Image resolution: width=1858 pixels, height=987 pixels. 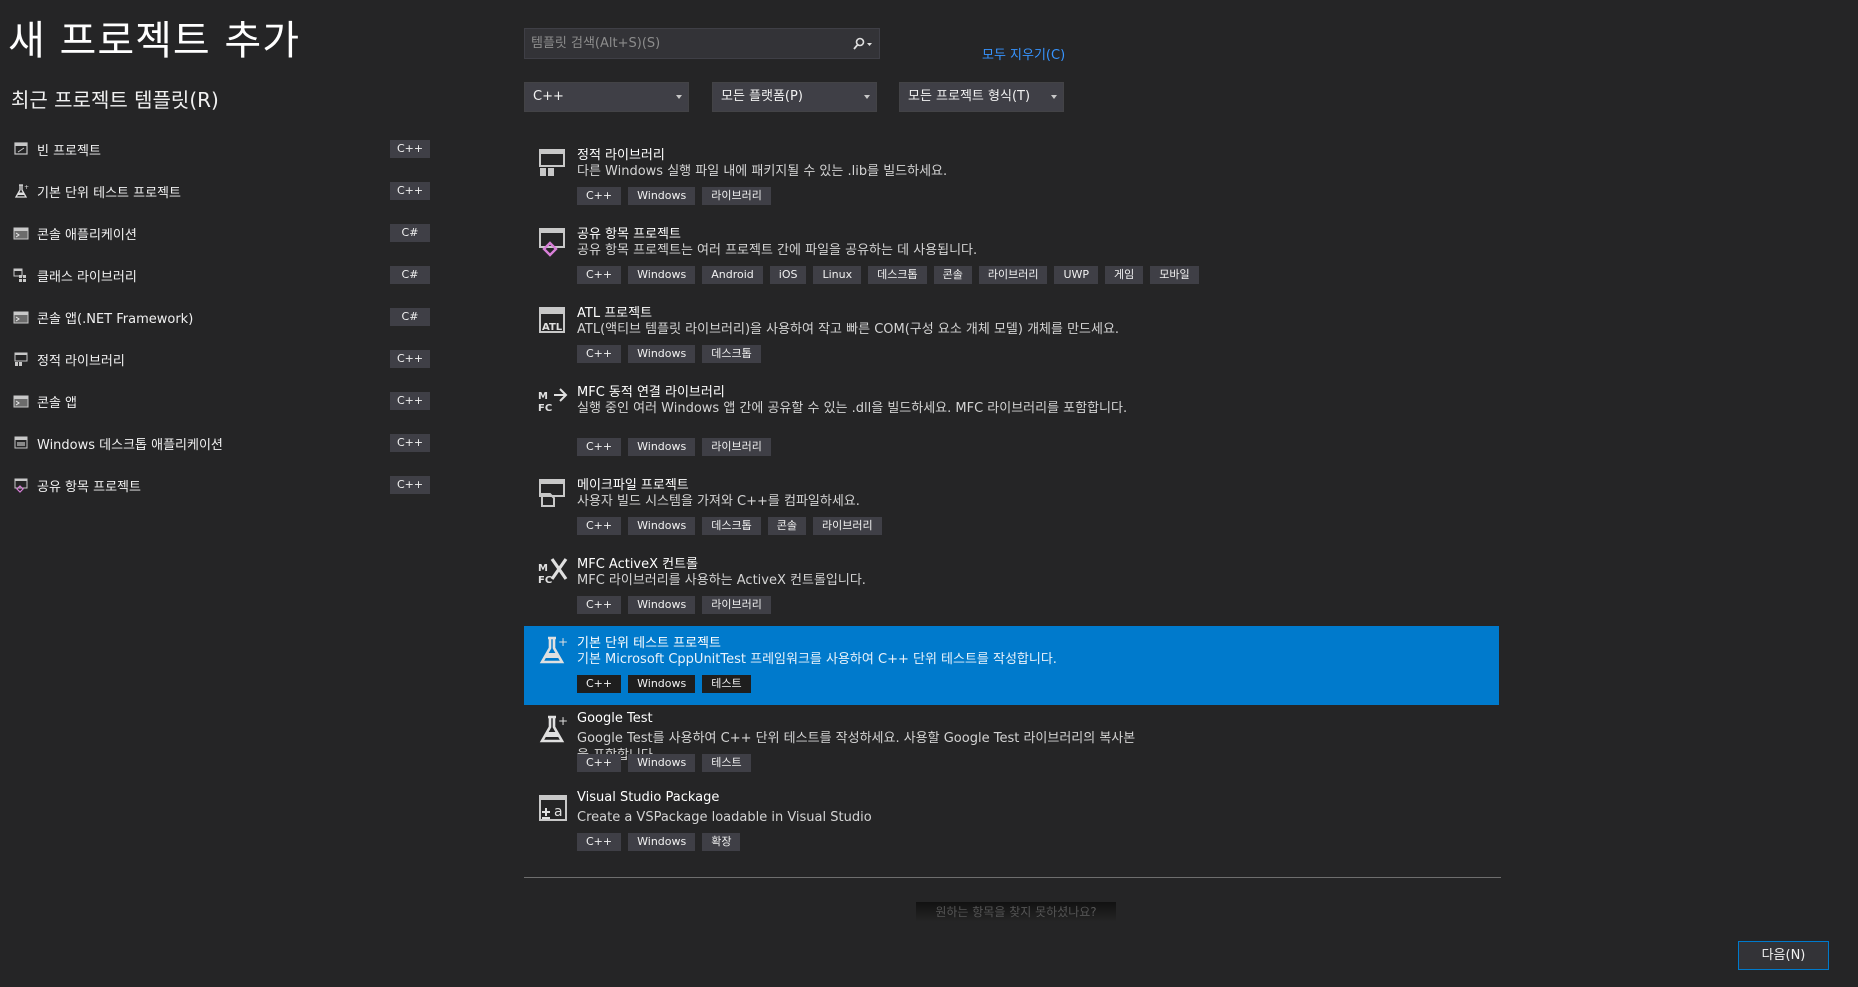 I want to click on recent-template-label: Windows 데스크톱 애플리케이션, so click(x=130, y=445).